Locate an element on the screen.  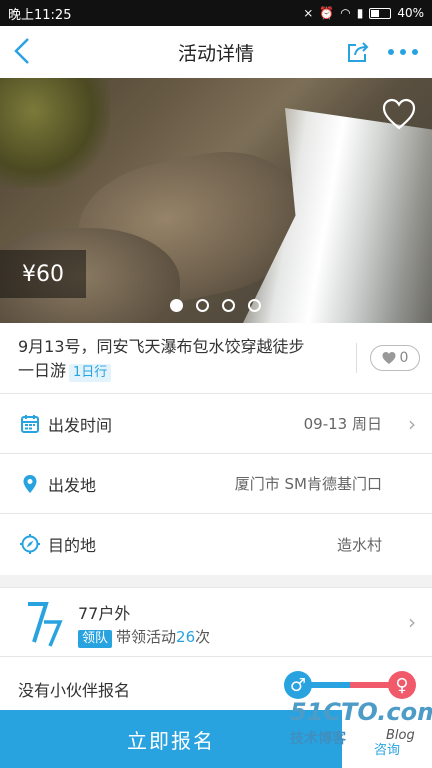
like-button: 0 is located at coordinates (395, 358).